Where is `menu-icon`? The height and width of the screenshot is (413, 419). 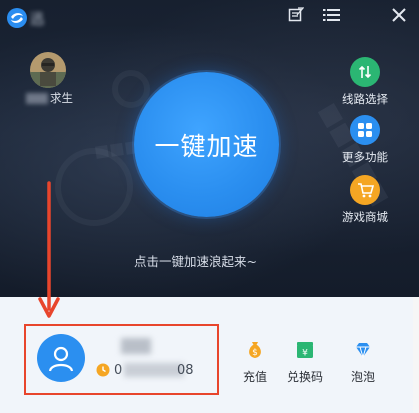
menu-icon is located at coordinates (331, 15).